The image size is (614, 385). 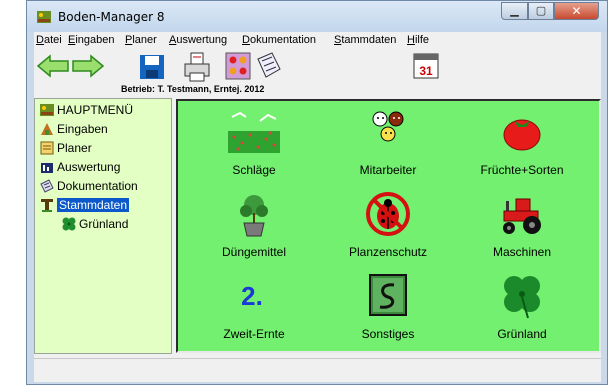 I want to click on status-bar, so click(x=317, y=370).